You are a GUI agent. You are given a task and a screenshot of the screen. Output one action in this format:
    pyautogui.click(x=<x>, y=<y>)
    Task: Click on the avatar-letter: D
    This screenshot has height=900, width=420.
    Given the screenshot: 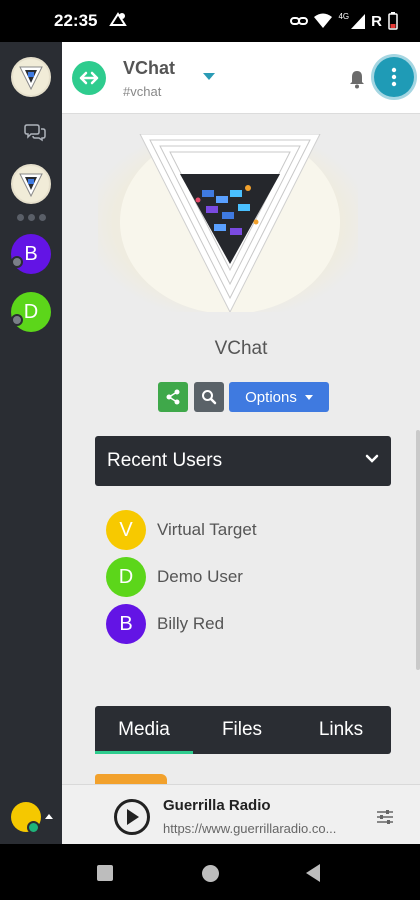 What is the action you would take?
    pyautogui.click(x=126, y=576)
    